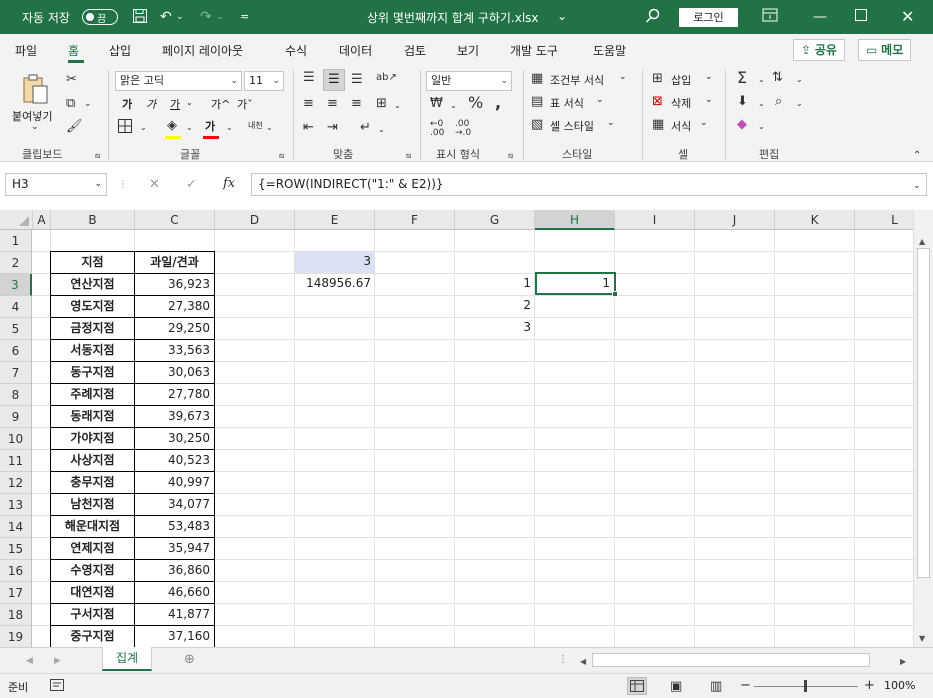 Image resolution: width=933 pixels, height=698 pixels. Describe the element at coordinates (708, 17) in the screenshot. I see `login-button: 로그인` at that location.